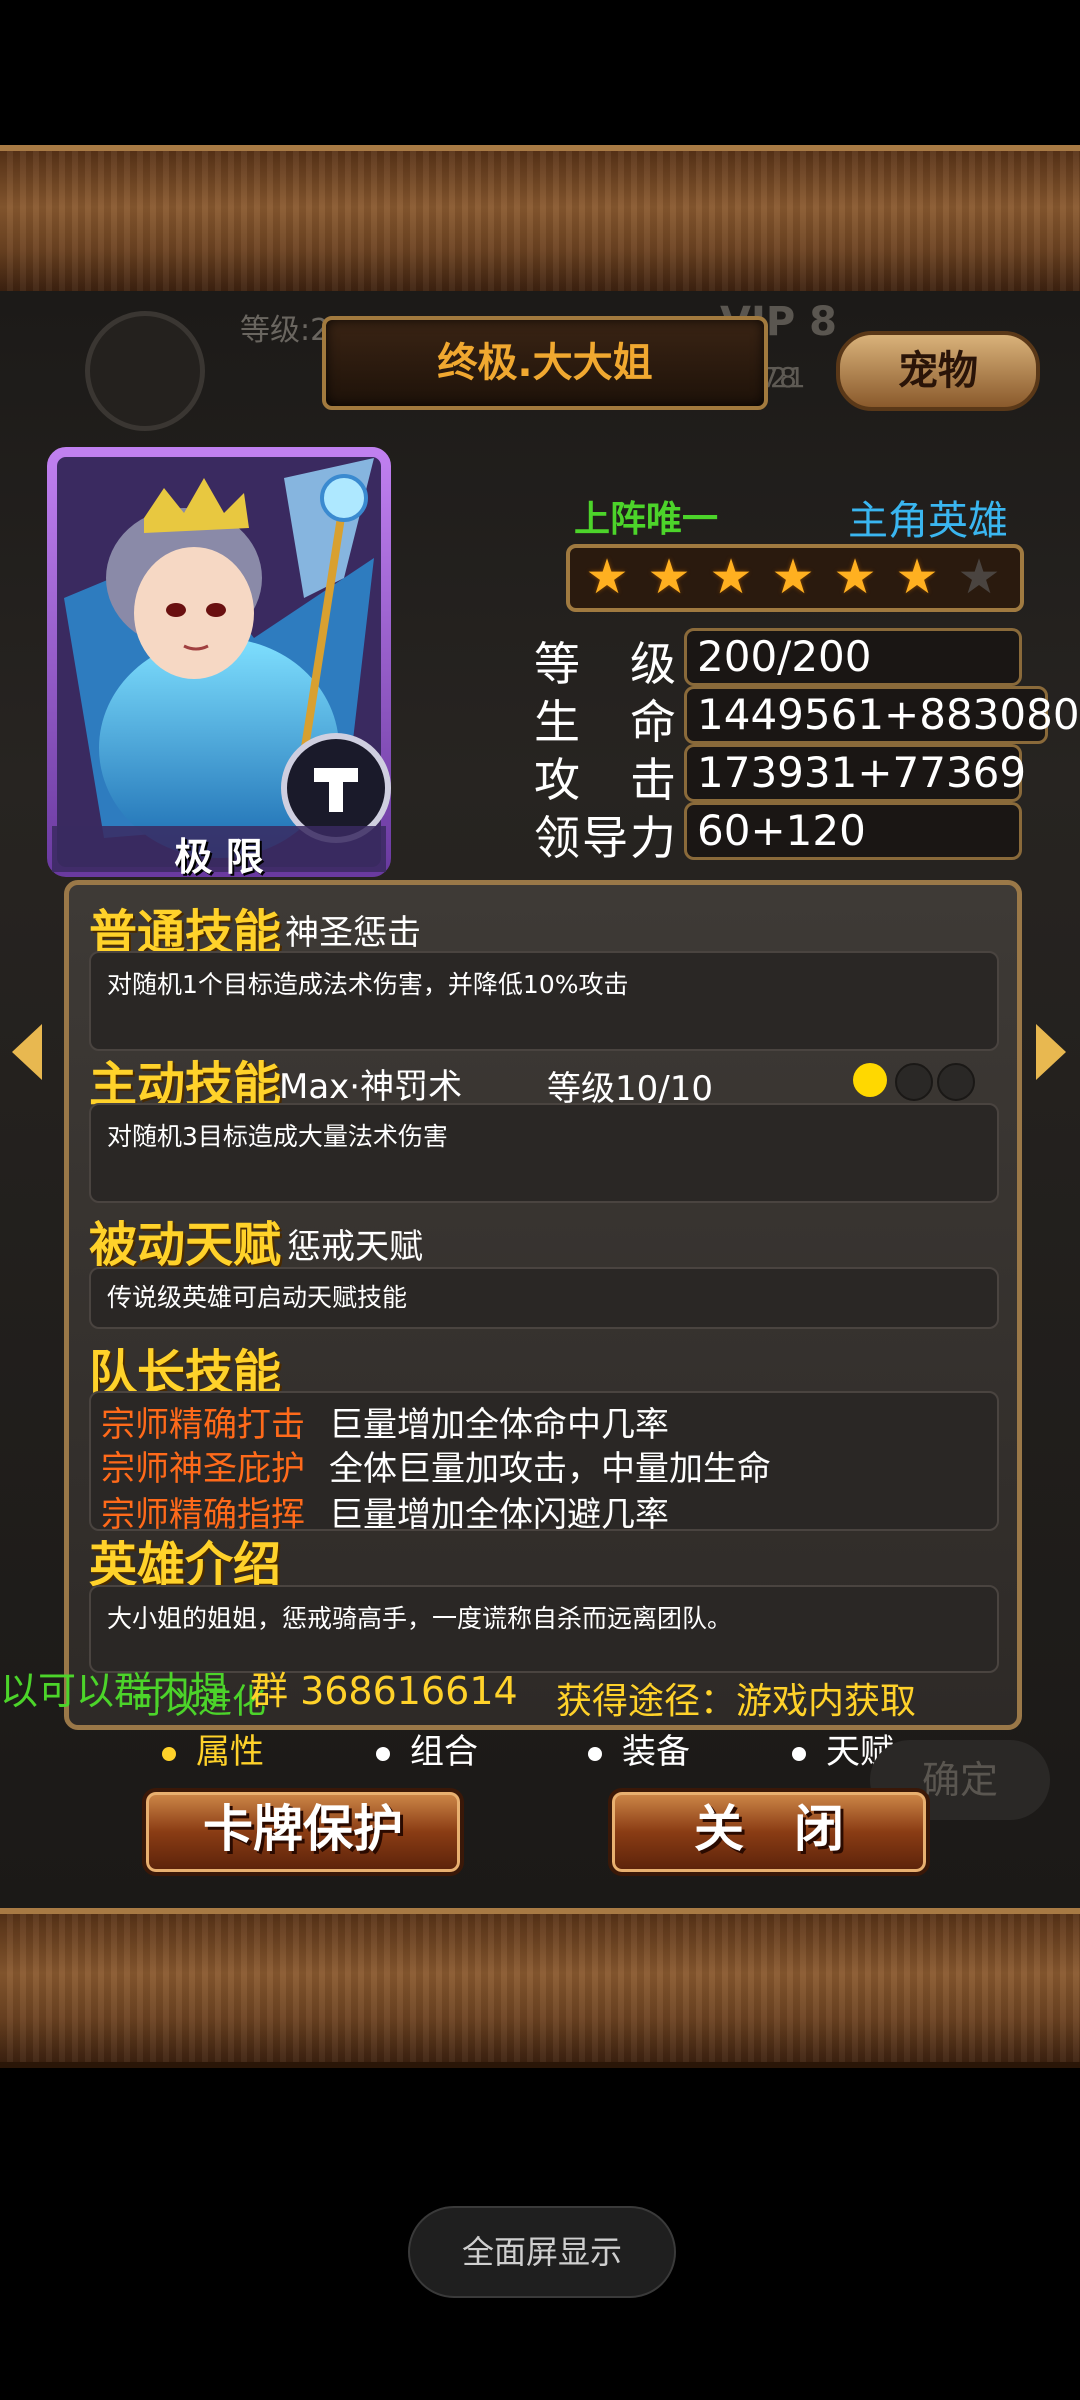  What do you see at coordinates (540, 72) in the screenshot?
I see `status-area` at bounding box center [540, 72].